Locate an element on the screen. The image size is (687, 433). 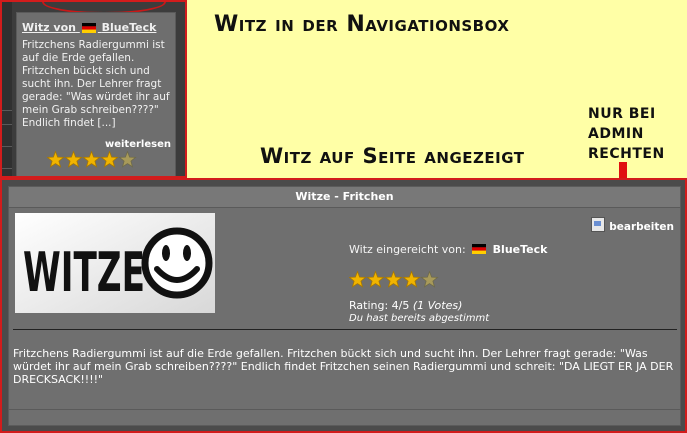
rating-info: Rating: 4/5 (1 Votes) is located at coordinates (405, 305).